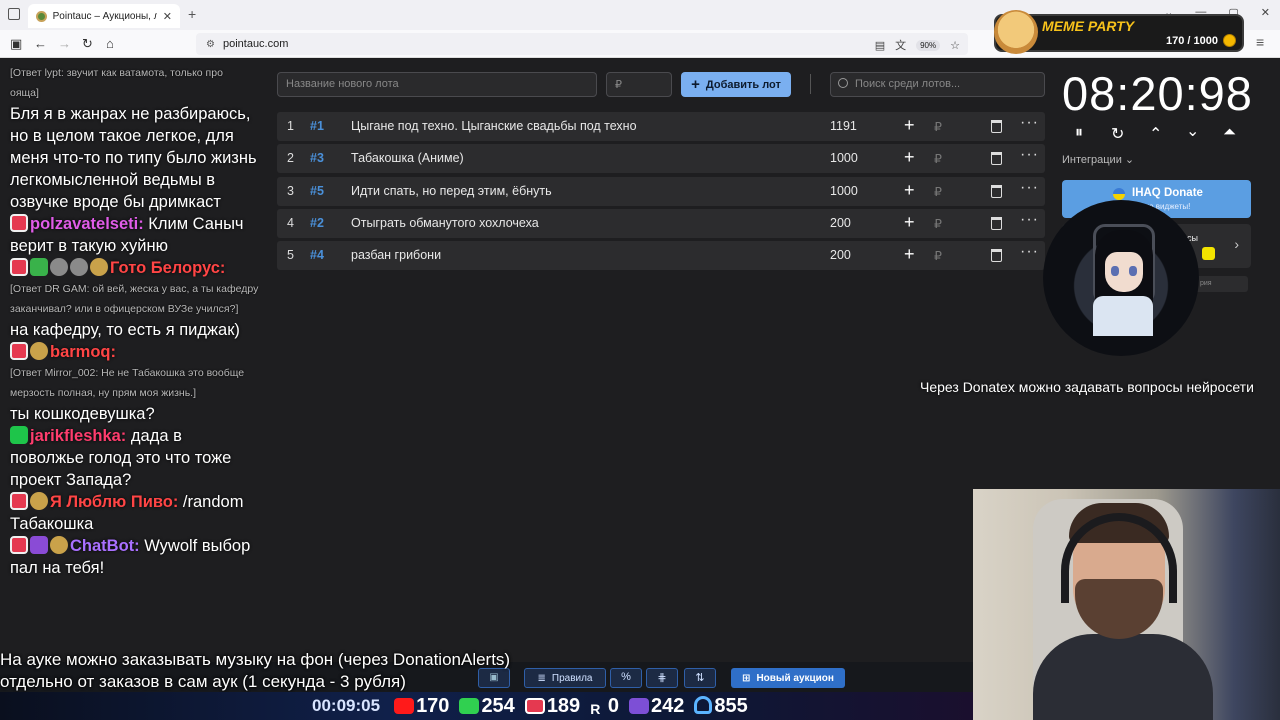 This screenshot has width=1280, height=720. I want to click on url-text: pointauc.com, so click(255, 44).